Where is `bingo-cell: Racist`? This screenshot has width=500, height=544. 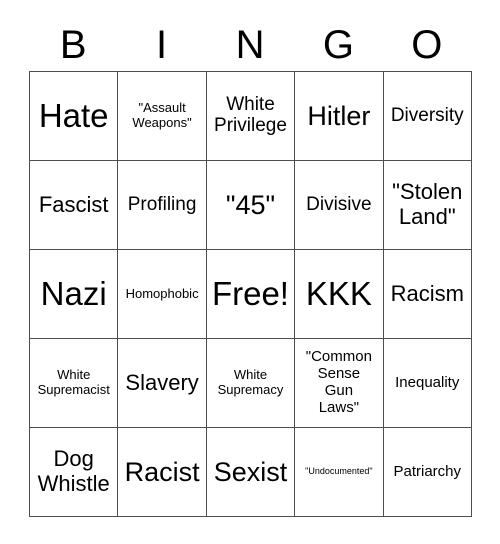
bingo-cell: Racist is located at coordinates (162, 472).